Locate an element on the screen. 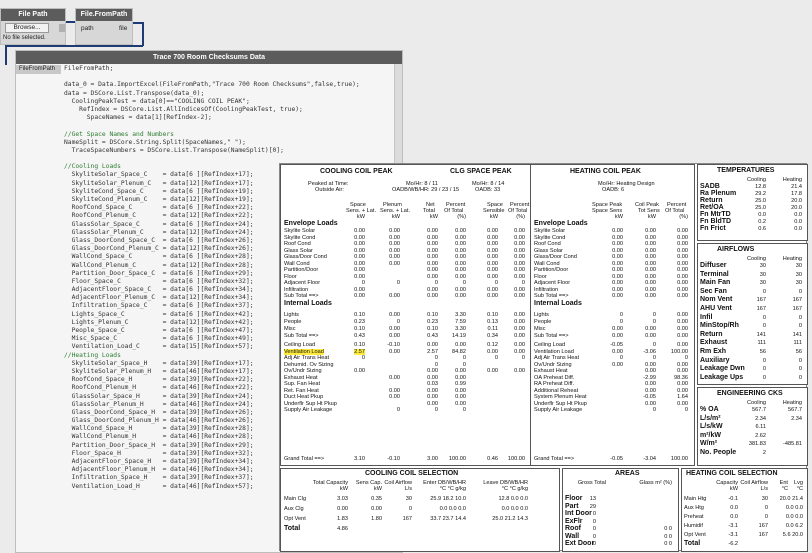  report-text: Cooling is located at coordinates (756, 259).